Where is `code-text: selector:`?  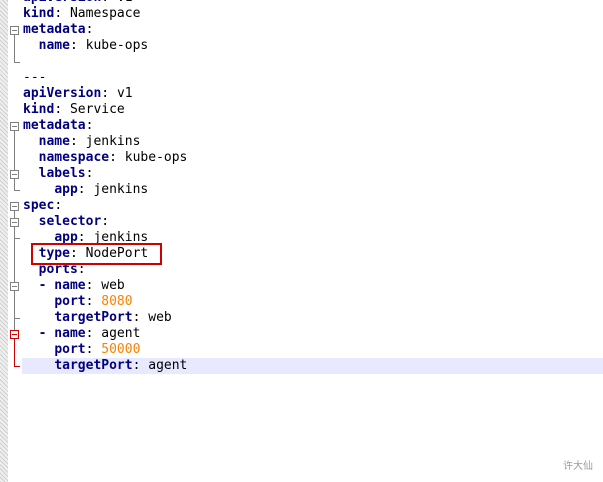 code-text: selector: is located at coordinates (66, 222).